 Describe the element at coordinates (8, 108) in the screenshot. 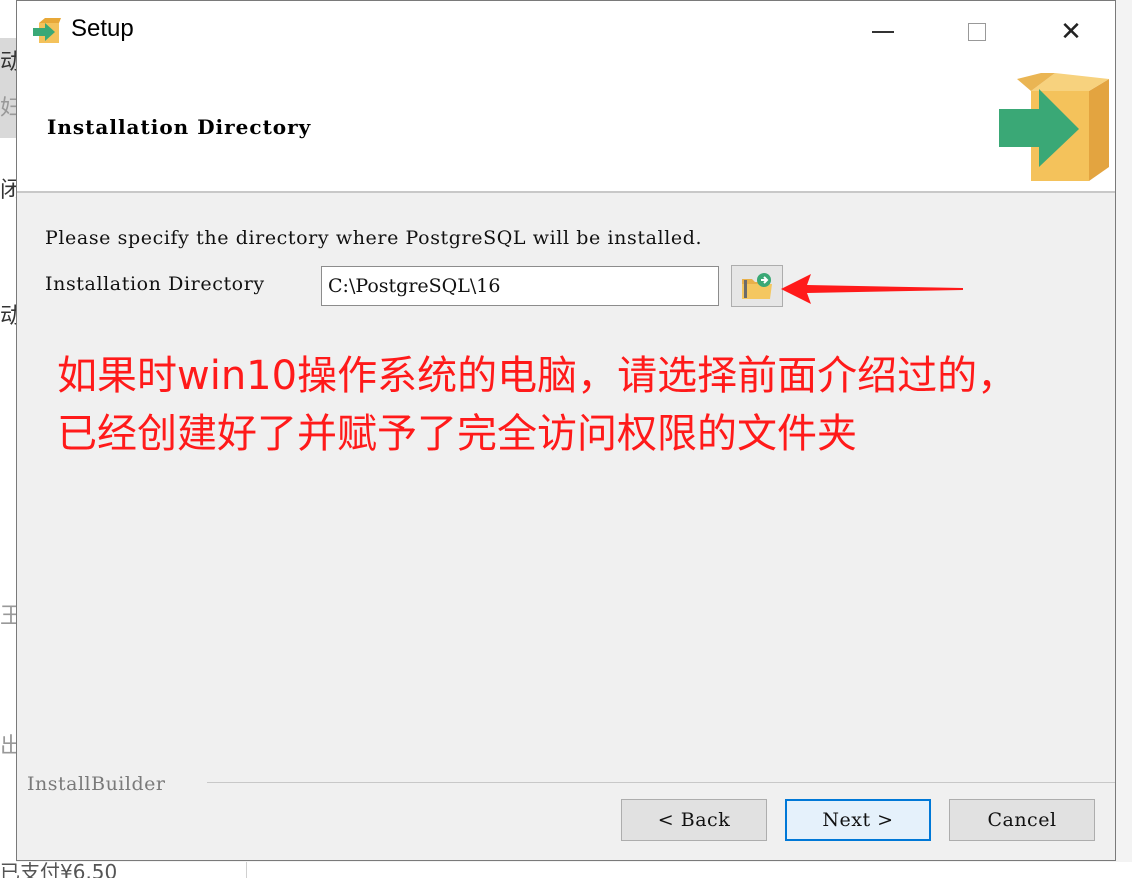

I see `background-char: 妇` at that location.